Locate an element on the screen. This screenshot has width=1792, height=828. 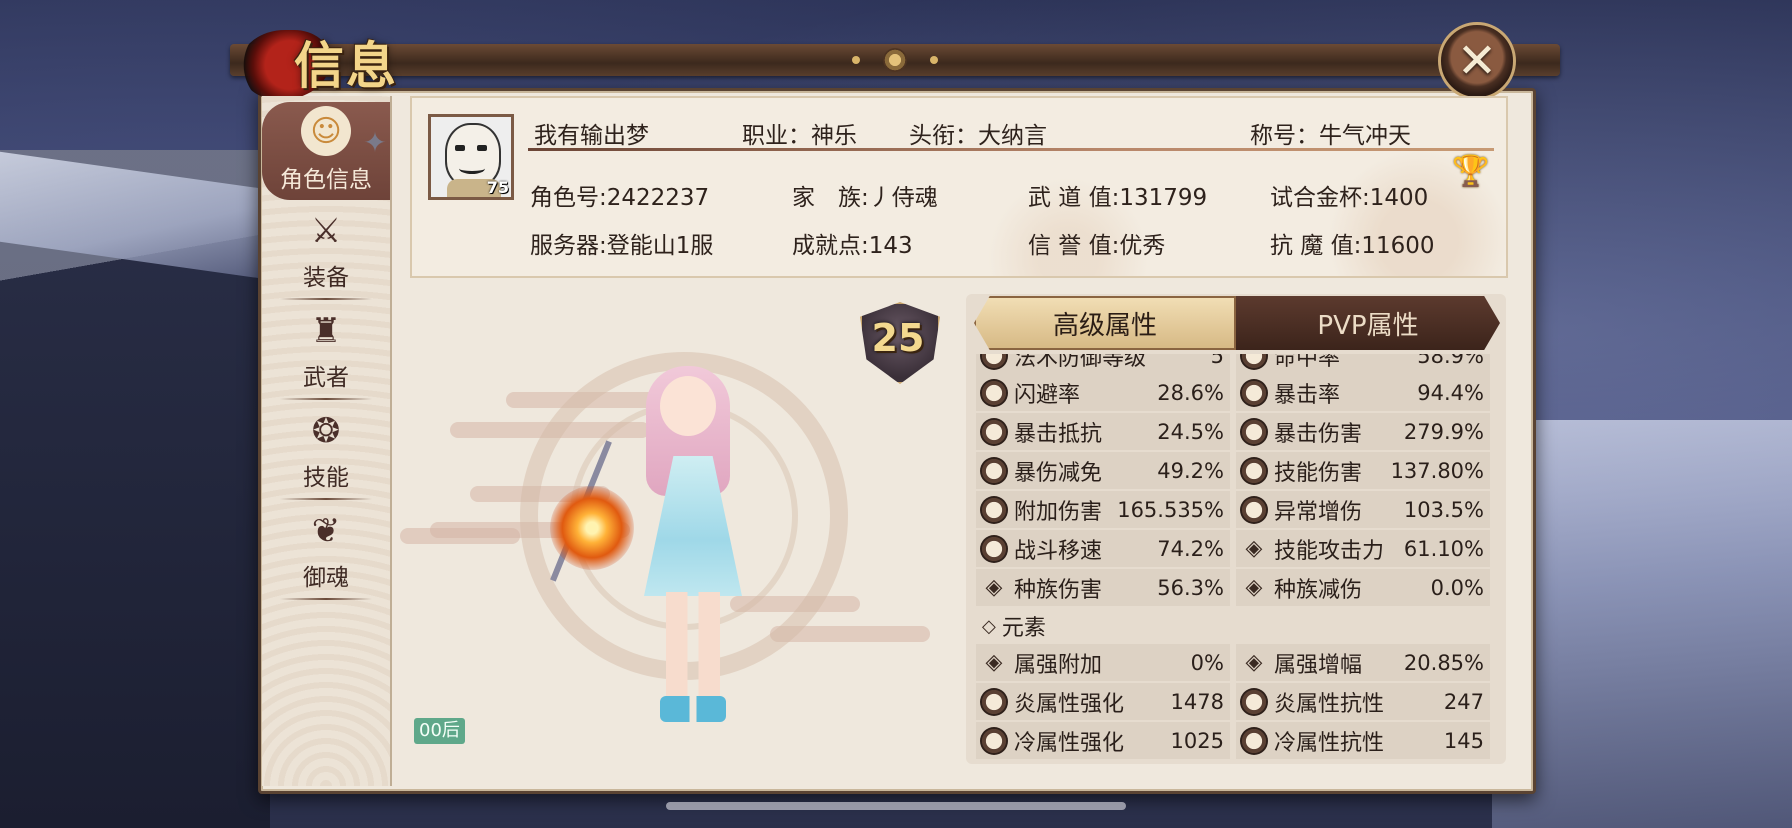
attribute-row: 附加伤害 165.535% 异常增伤 103.5% is located at coordinates (1236, 510).